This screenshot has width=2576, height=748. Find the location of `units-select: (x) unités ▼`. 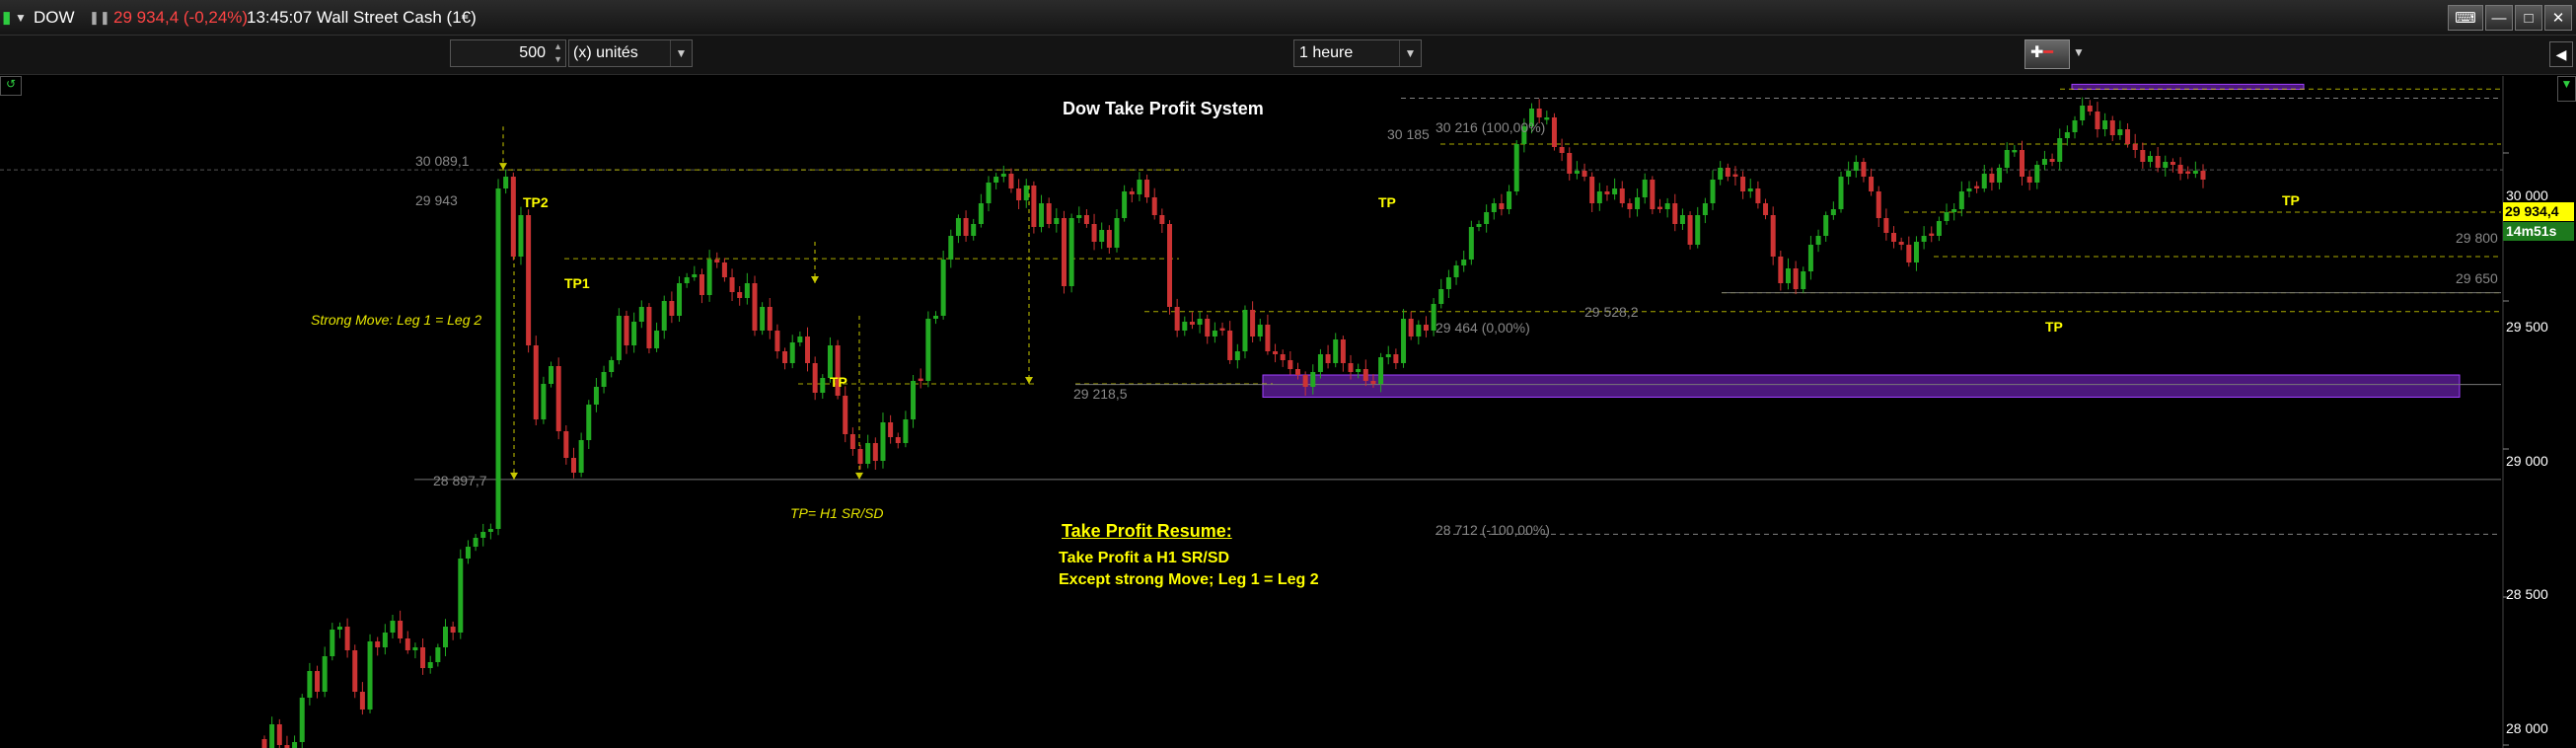

units-select: (x) unités ▼ is located at coordinates (630, 53).